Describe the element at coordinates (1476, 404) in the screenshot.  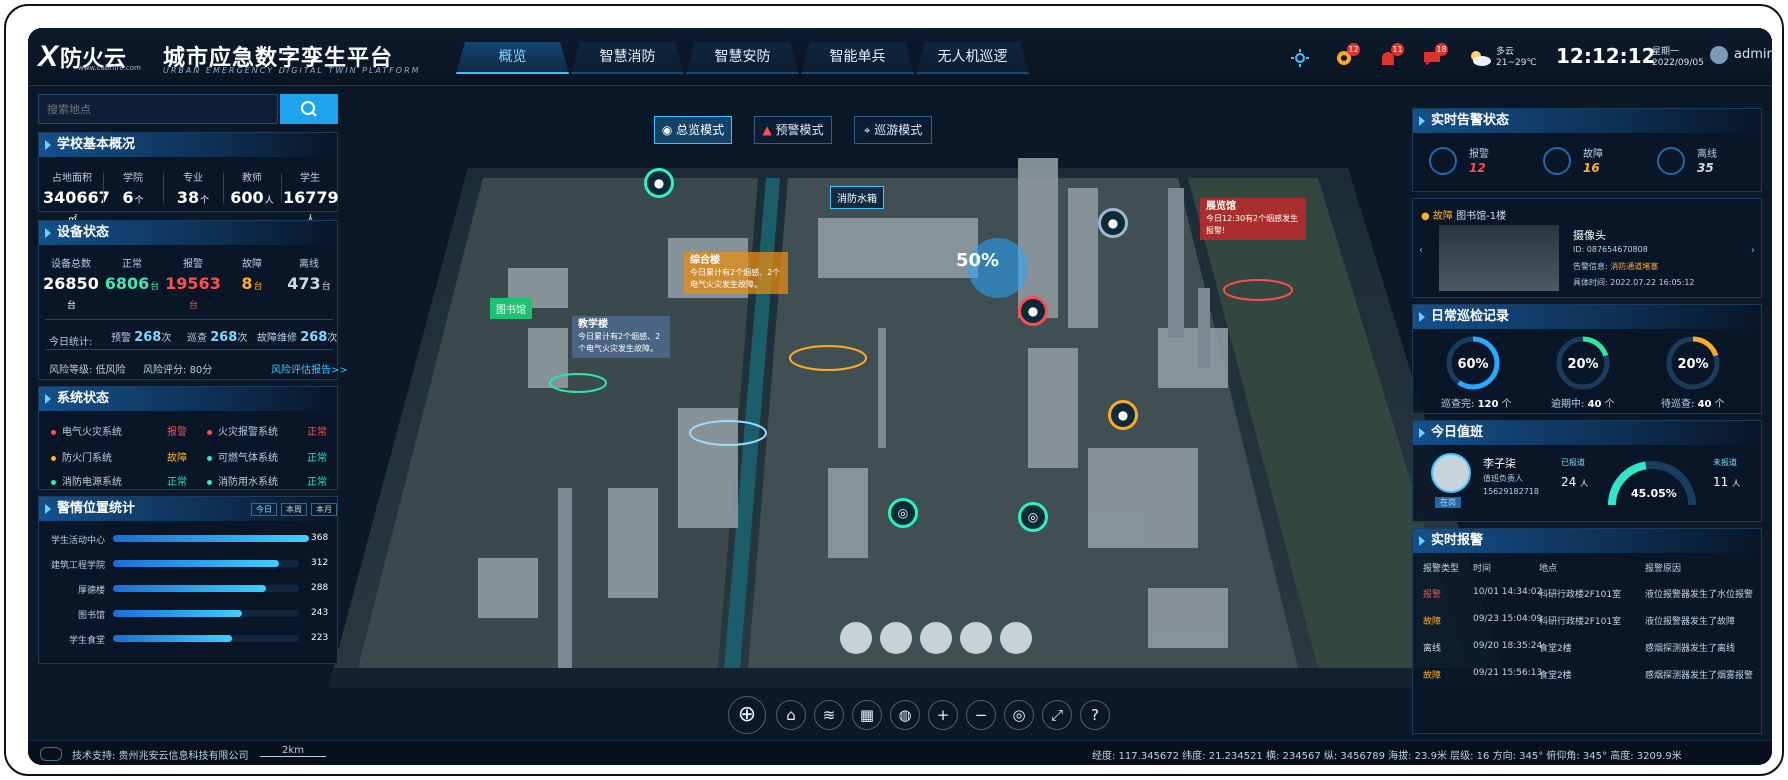
I see `inspection-done: 巡查完: 120 个` at that location.